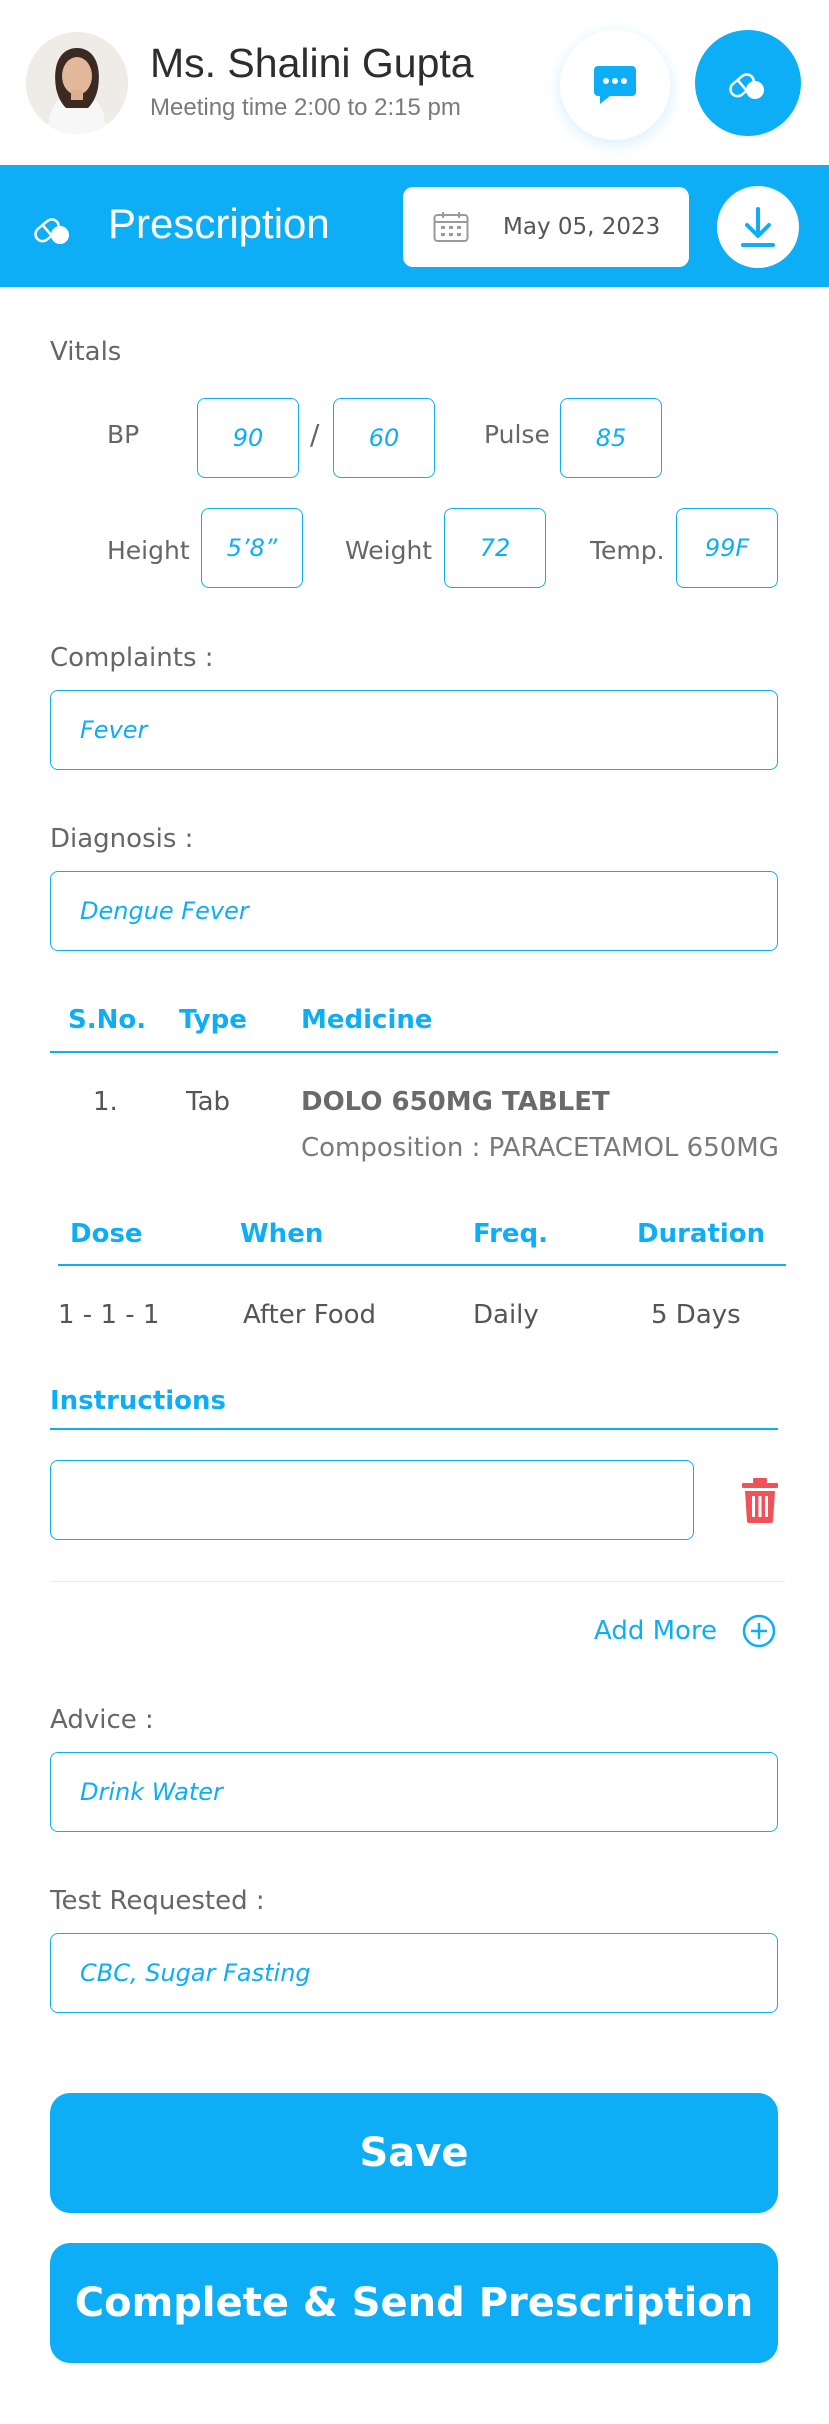  What do you see at coordinates (451, 227) in the screenshot?
I see `calendar-icon` at bounding box center [451, 227].